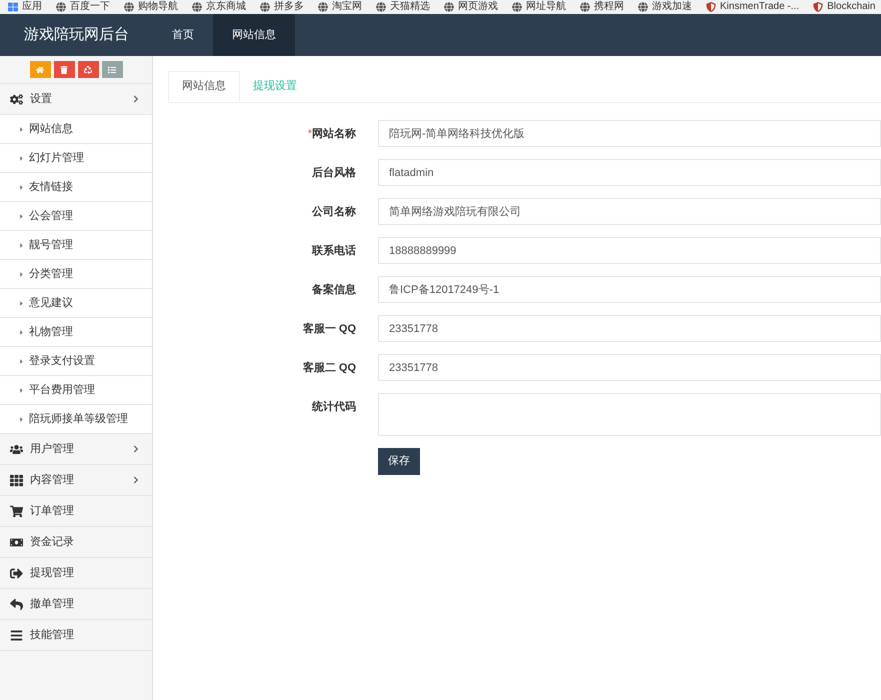 The width and height of the screenshot is (881, 700). I want to click on sidebar-menu-item: 撤单管理, so click(76, 604).